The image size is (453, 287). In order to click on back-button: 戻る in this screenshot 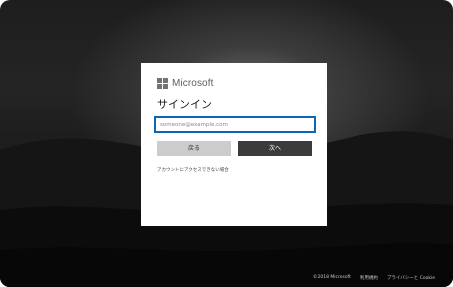, I will do `click(194, 148)`.